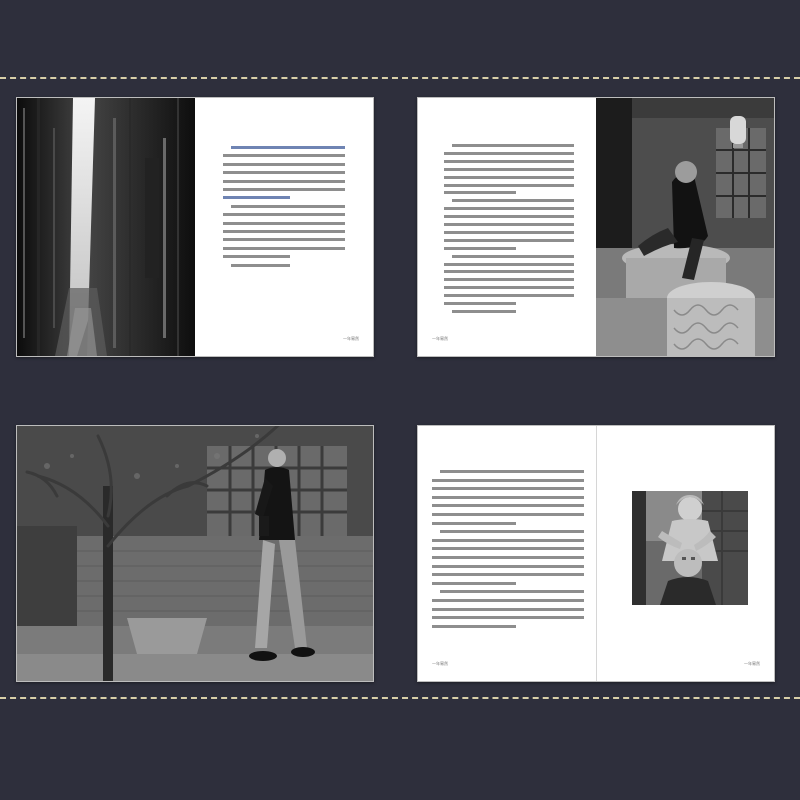  I want to click on spread-2: 一年蓦然, so click(596, 227).